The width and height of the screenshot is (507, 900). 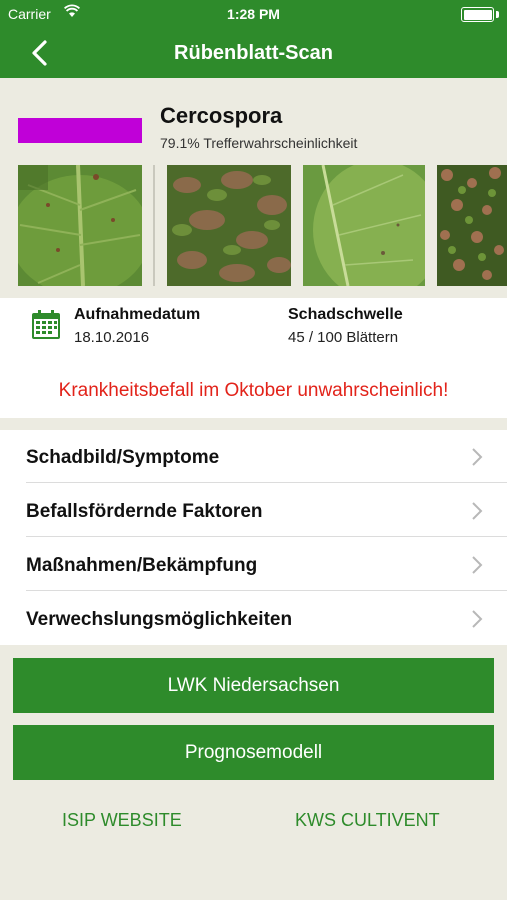 I want to click on calendar-icon, so click(x=46, y=324).